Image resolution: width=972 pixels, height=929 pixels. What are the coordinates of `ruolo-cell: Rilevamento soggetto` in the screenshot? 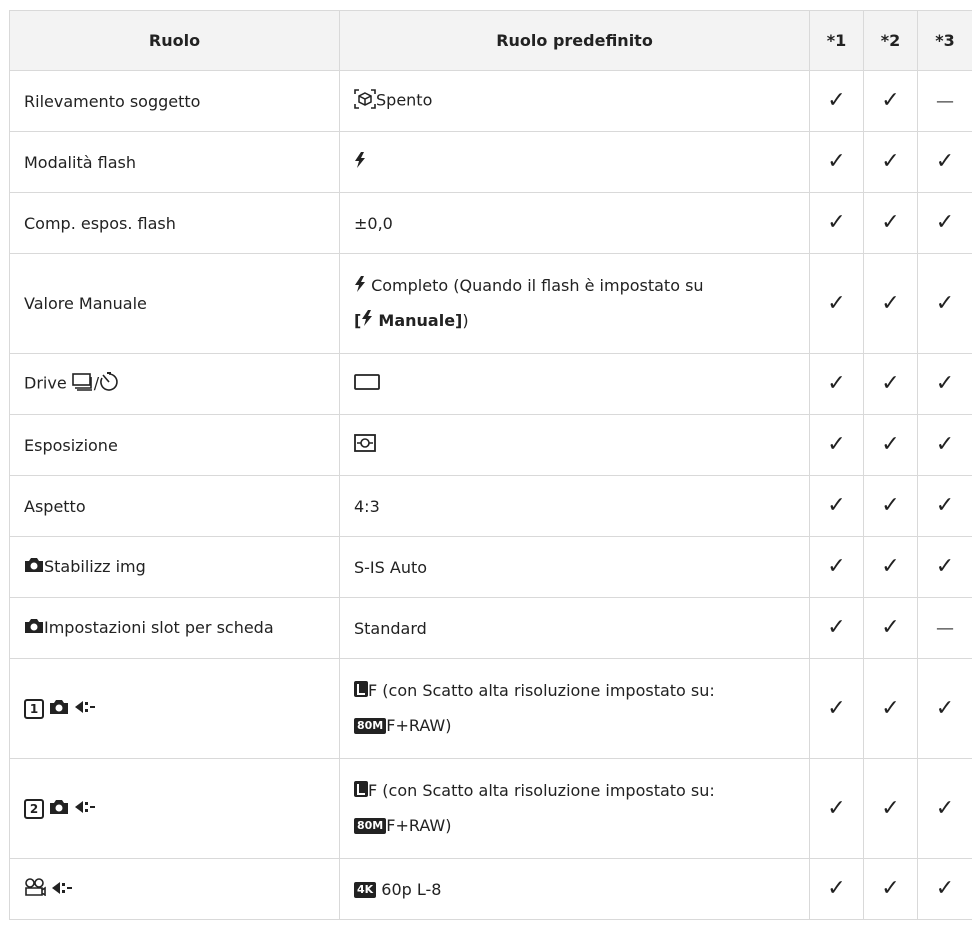 It's located at (174, 101).